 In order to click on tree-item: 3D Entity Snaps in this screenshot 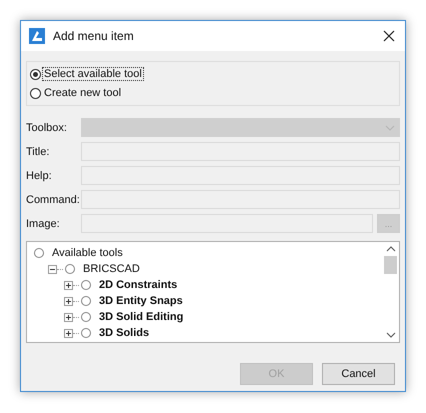, I will do `click(141, 301)`.